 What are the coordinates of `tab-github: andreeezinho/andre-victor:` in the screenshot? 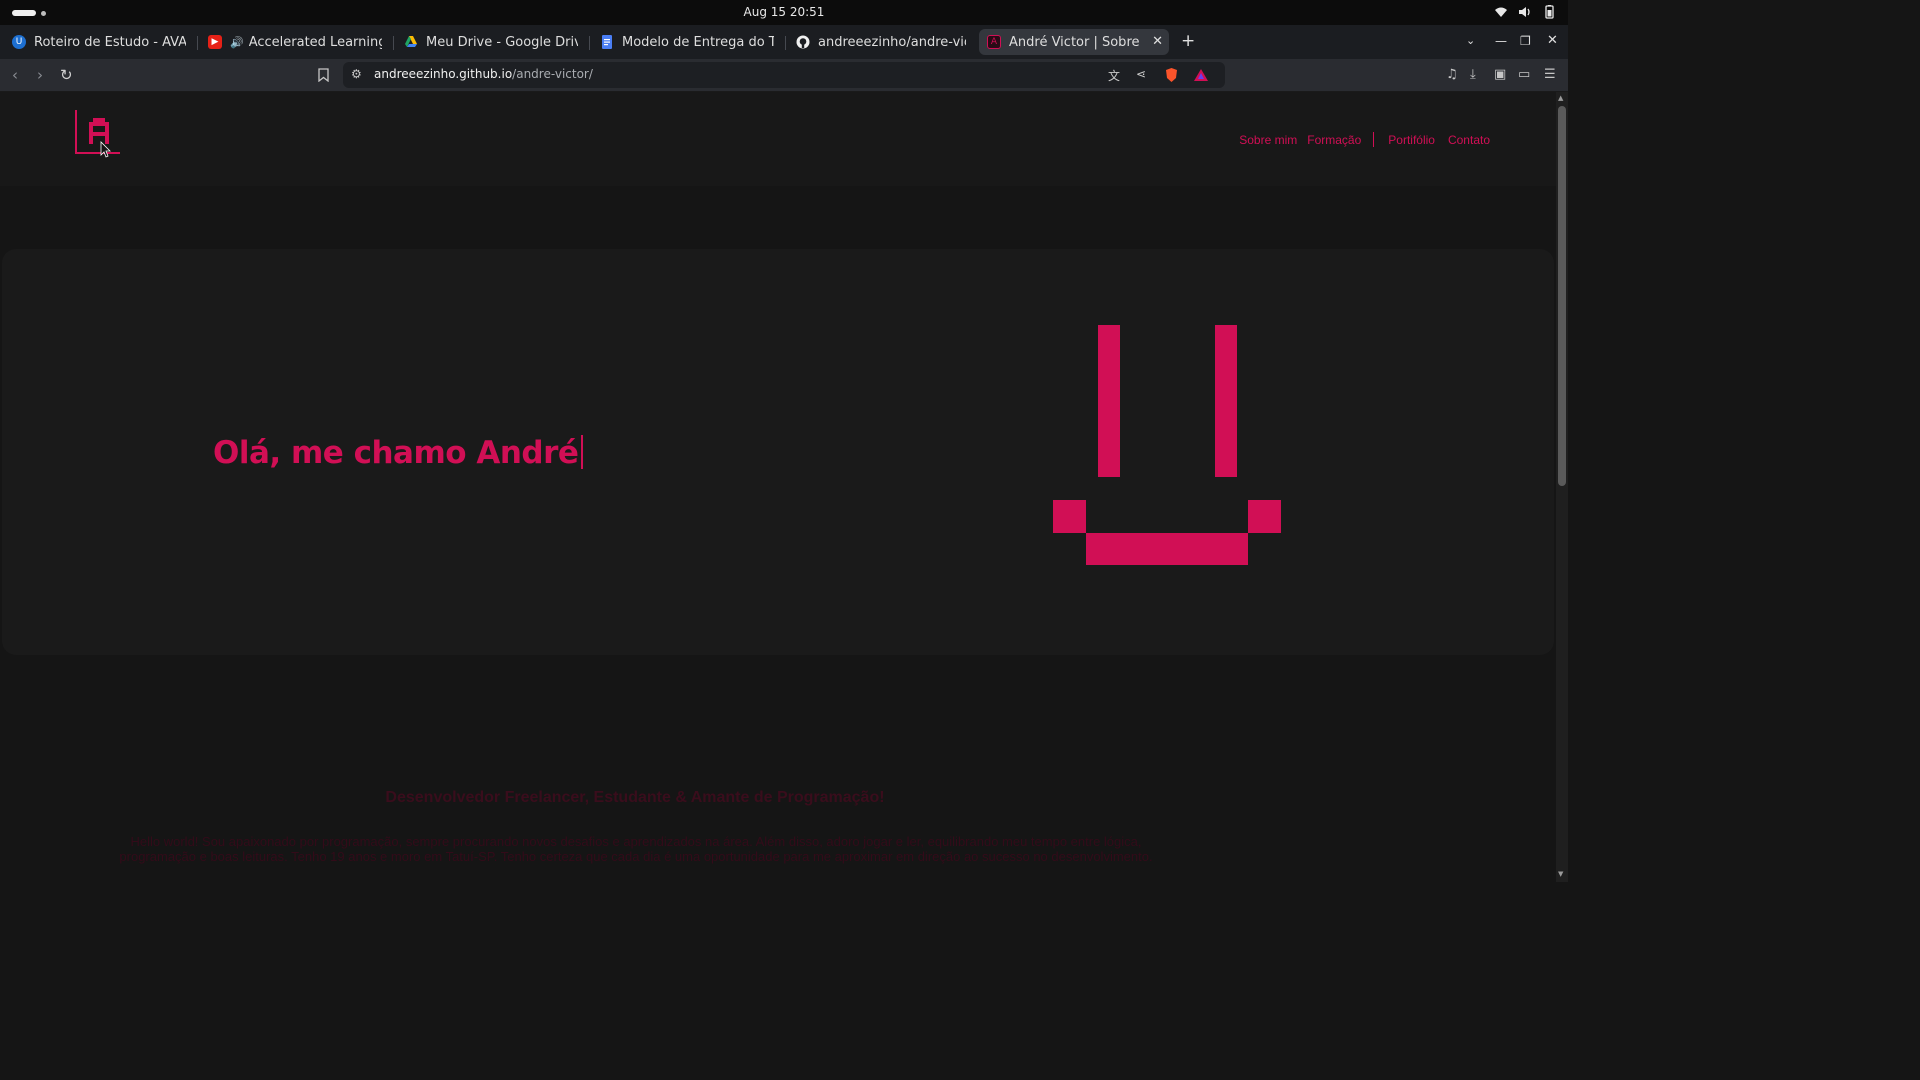 It's located at (881, 42).